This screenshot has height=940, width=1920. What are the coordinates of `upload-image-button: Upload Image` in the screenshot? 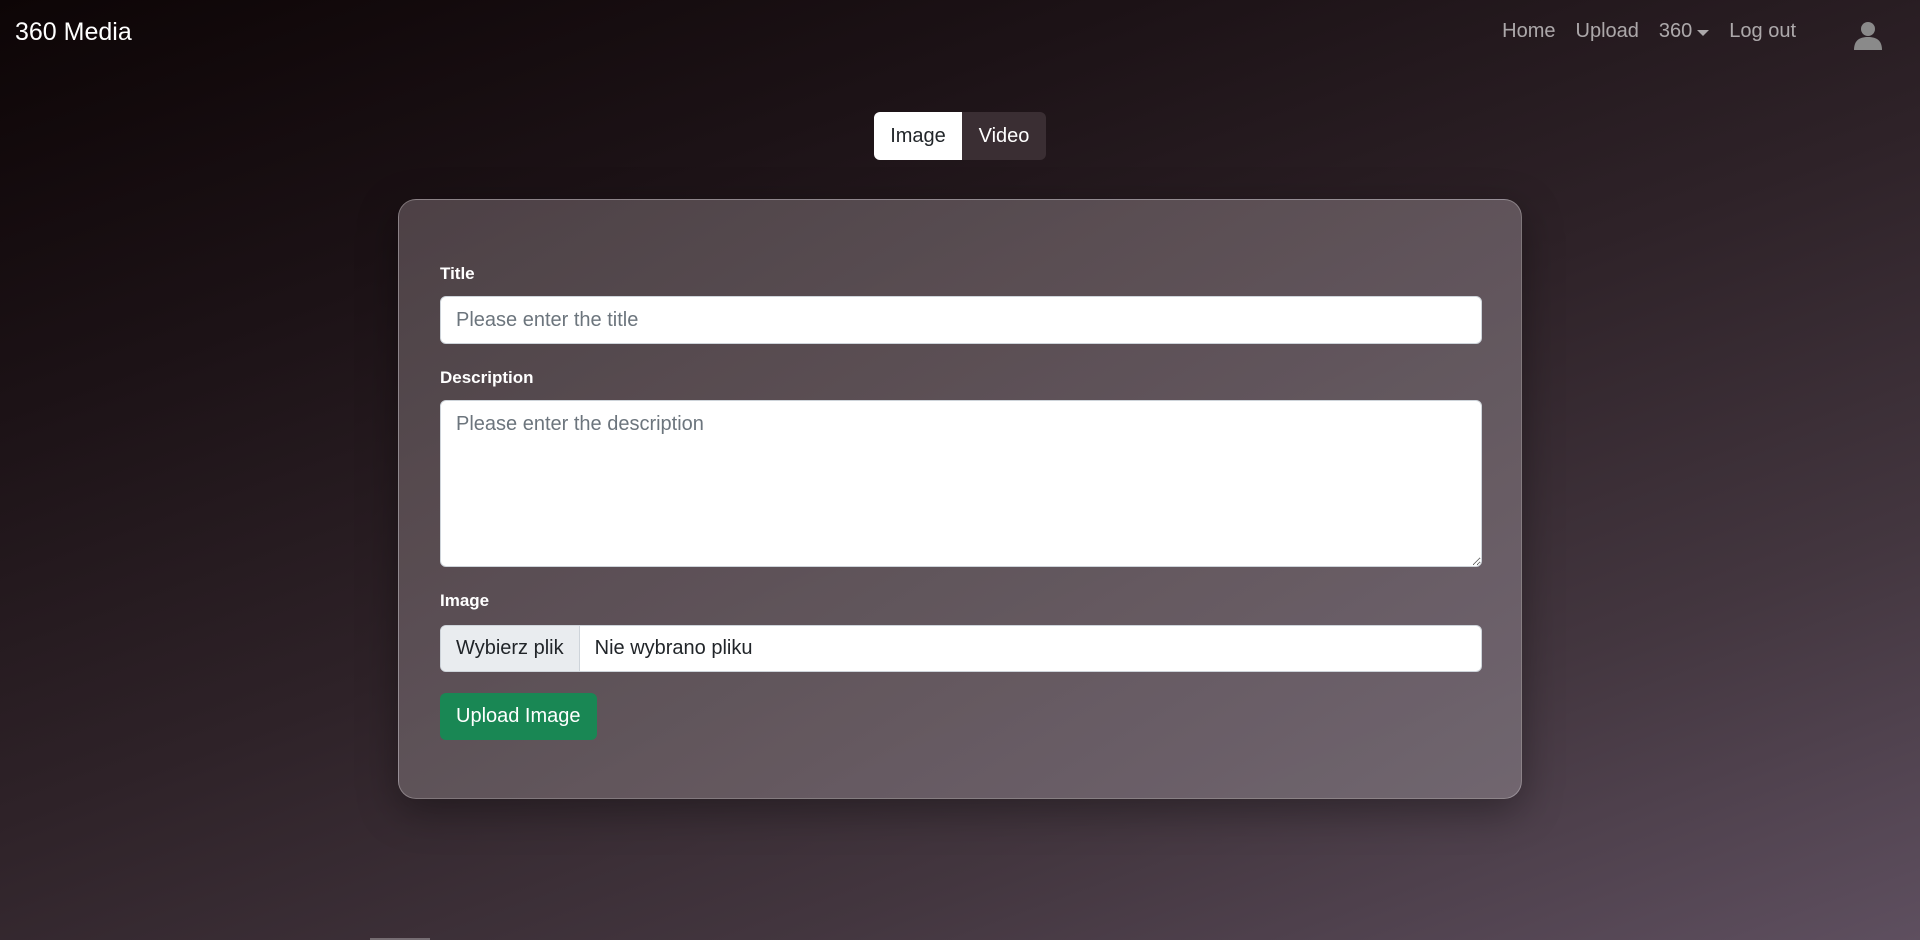 It's located at (518, 716).